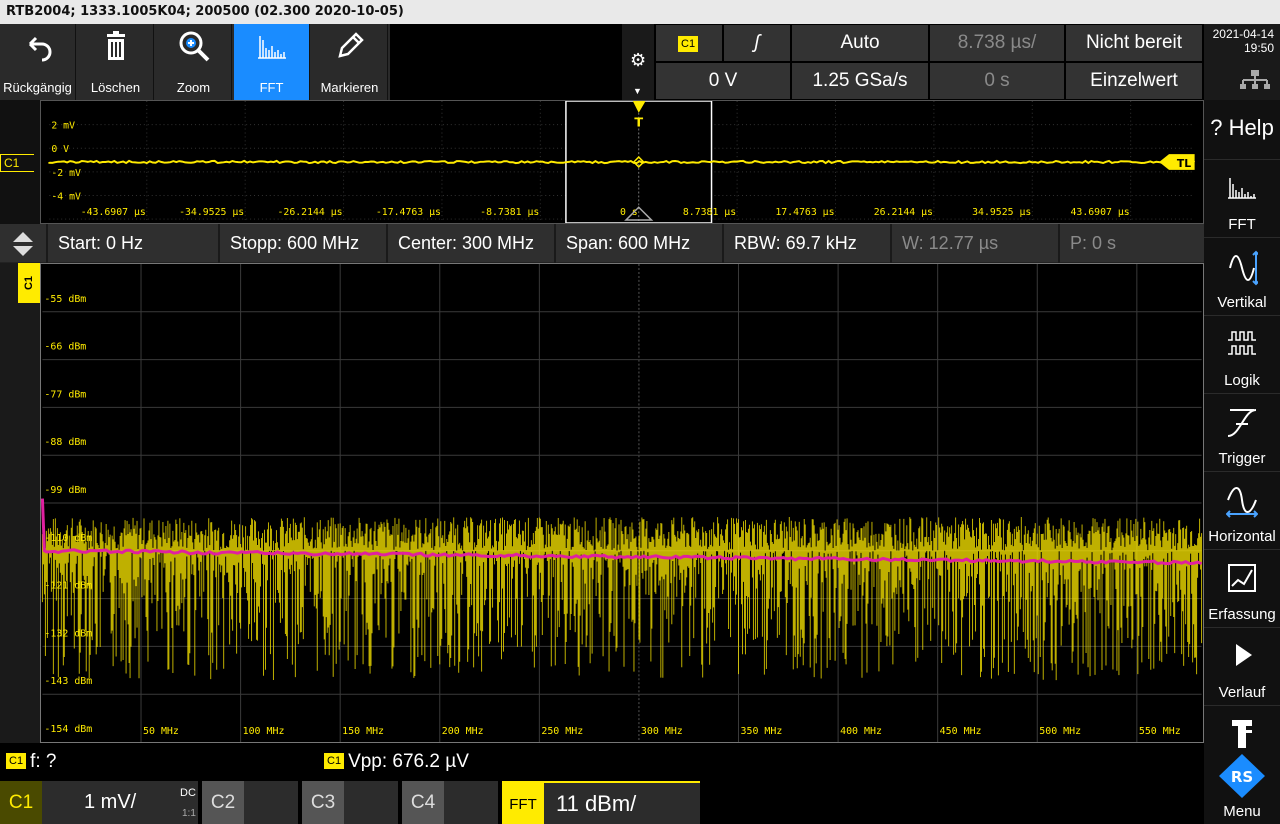  Describe the element at coordinates (189, 813) in the screenshot. I see `channel-c1-probe: 1:1` at that location.